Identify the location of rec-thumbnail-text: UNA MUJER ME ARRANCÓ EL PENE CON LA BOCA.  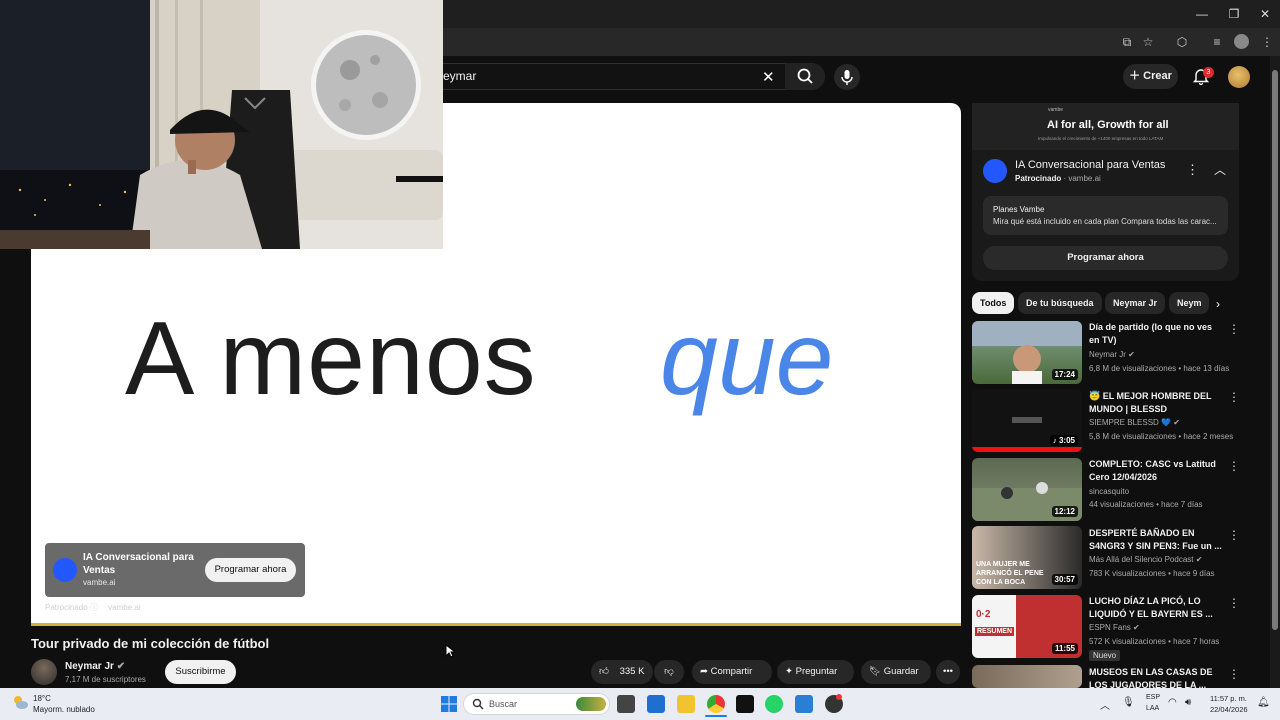
(1010, 573).